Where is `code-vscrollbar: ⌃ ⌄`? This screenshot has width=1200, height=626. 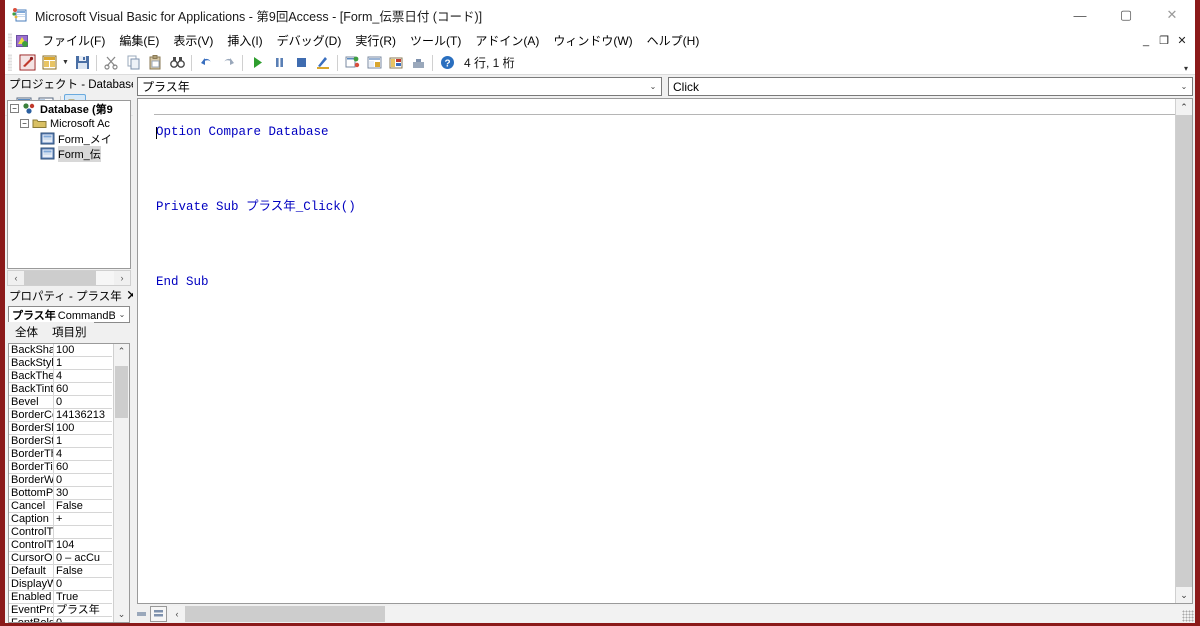
code-vscrollbar: ⌃ ⌄ is located at coordinates (1183, 351).